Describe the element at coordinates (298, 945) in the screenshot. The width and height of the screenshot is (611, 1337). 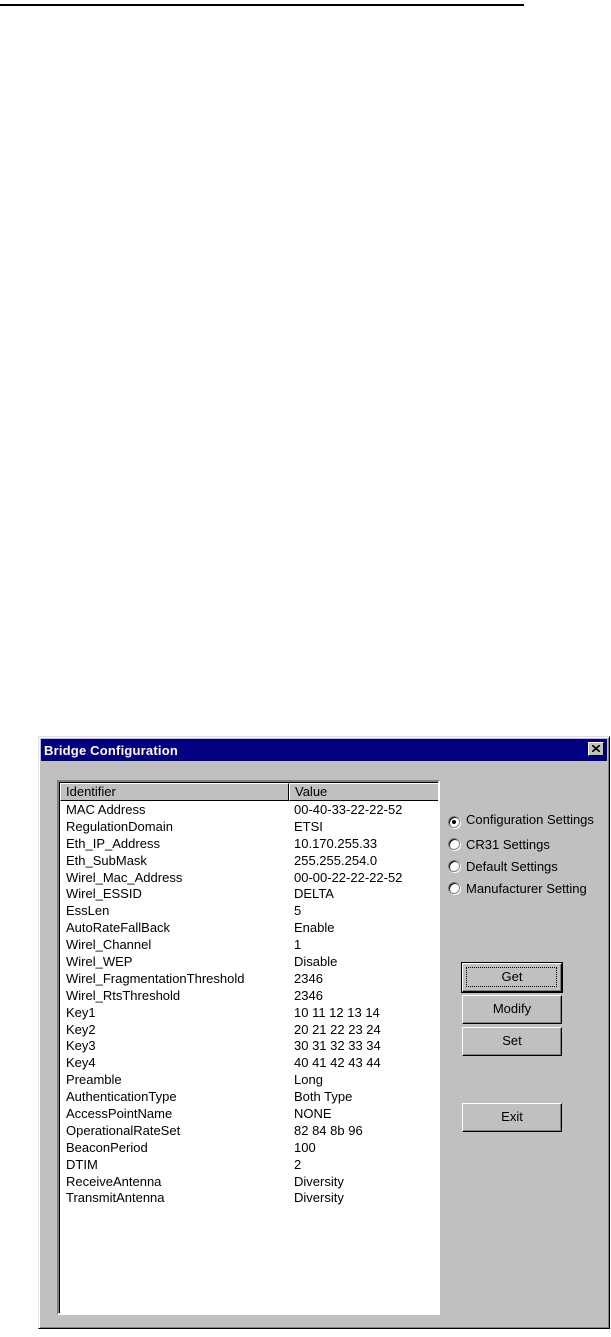
I see `row-value: 1` at that location.